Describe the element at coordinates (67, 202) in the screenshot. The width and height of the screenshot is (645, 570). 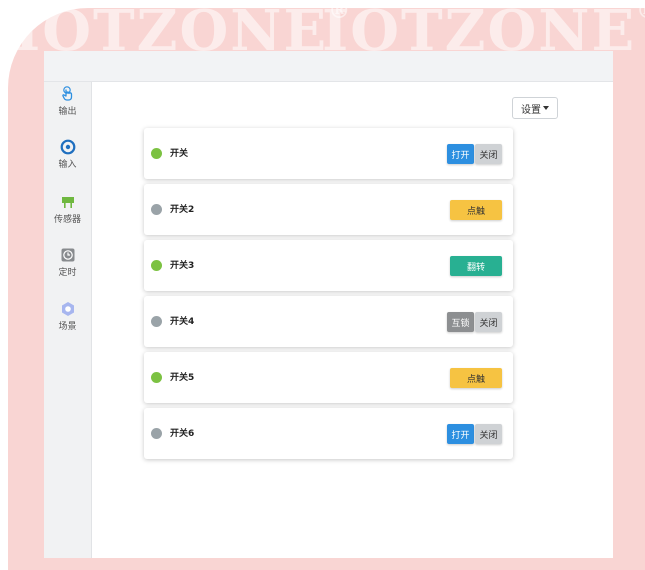
I see `chip-sensor-icon` at that location.